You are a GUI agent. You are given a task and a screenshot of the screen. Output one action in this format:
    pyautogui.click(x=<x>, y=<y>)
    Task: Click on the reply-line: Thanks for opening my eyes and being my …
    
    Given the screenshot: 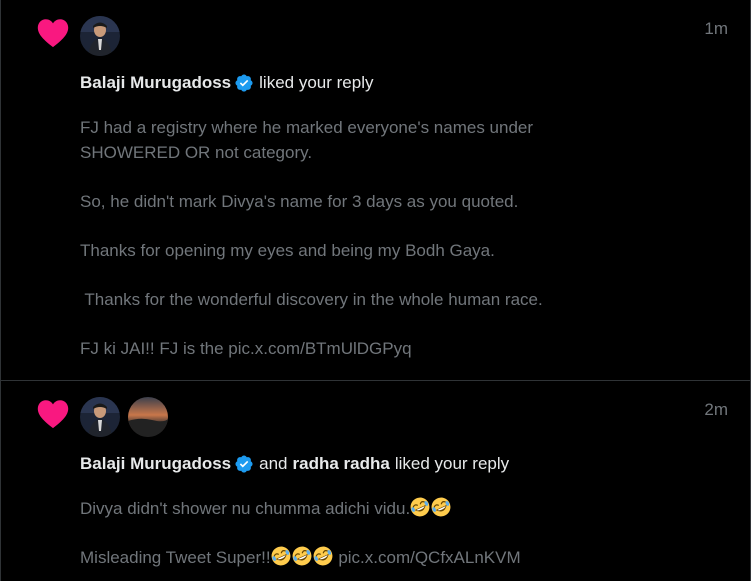 What is the action you would take?
    pyautogui.click(x=287, y=250)
    